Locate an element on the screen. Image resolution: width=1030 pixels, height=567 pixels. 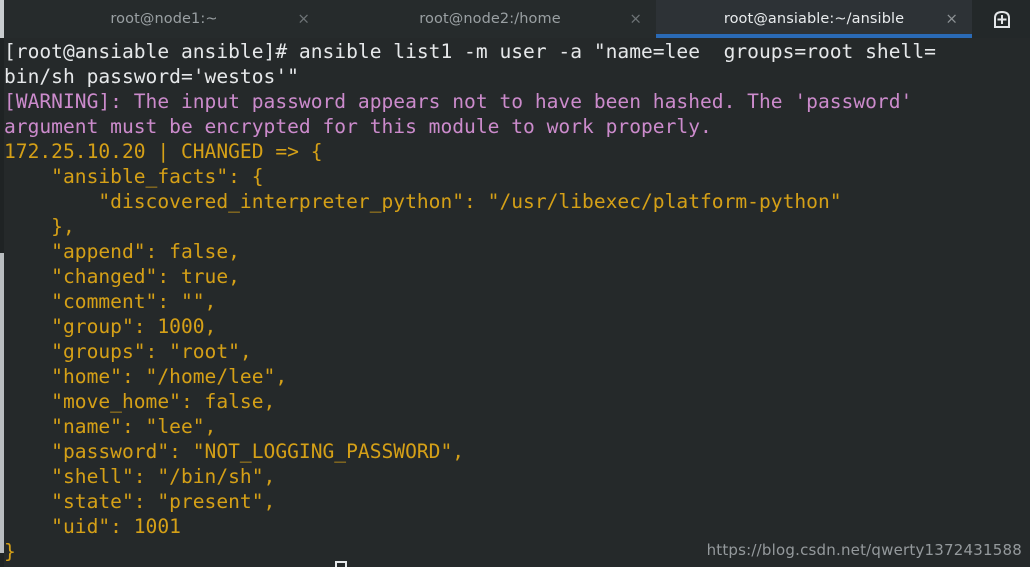
terminal-line: "comment": "", is located at coordinates (110, 301).